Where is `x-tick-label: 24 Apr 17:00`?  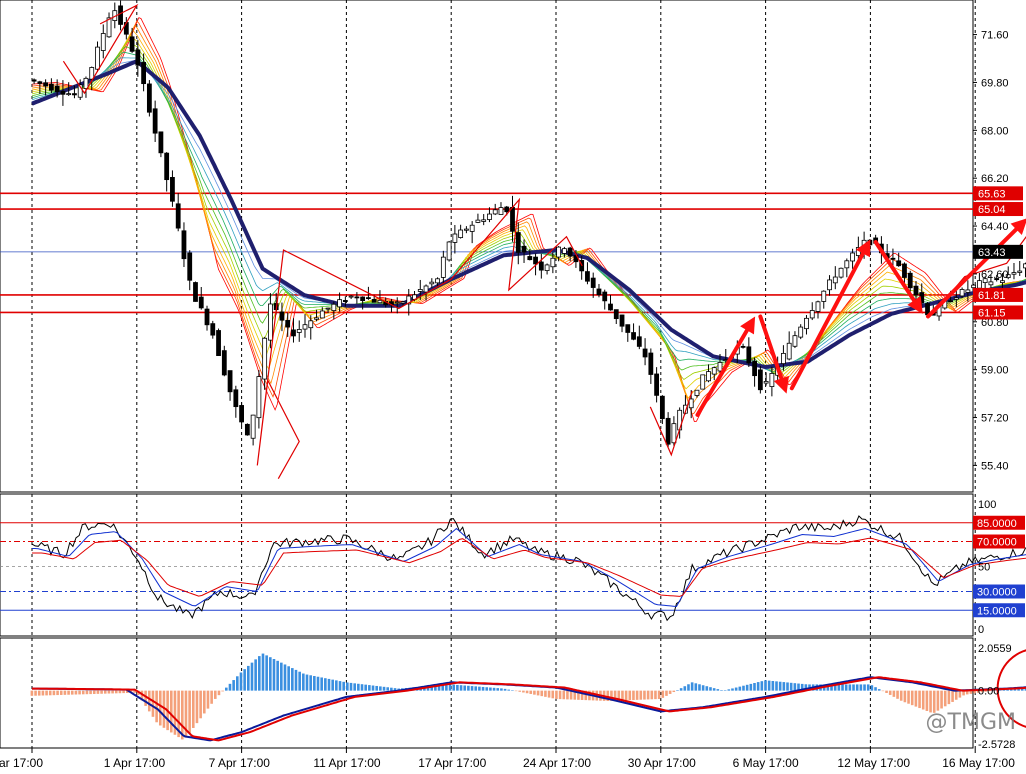
x-tick-label: 24 Apr 17:00 is located at coordinates (557, 763).